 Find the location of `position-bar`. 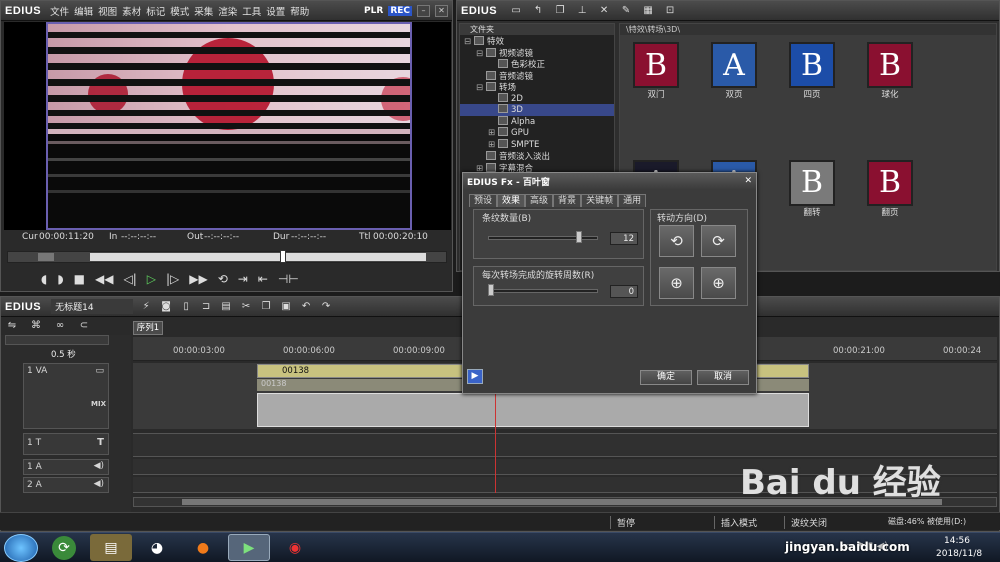

position-bar is located at coordinates (258, 257).